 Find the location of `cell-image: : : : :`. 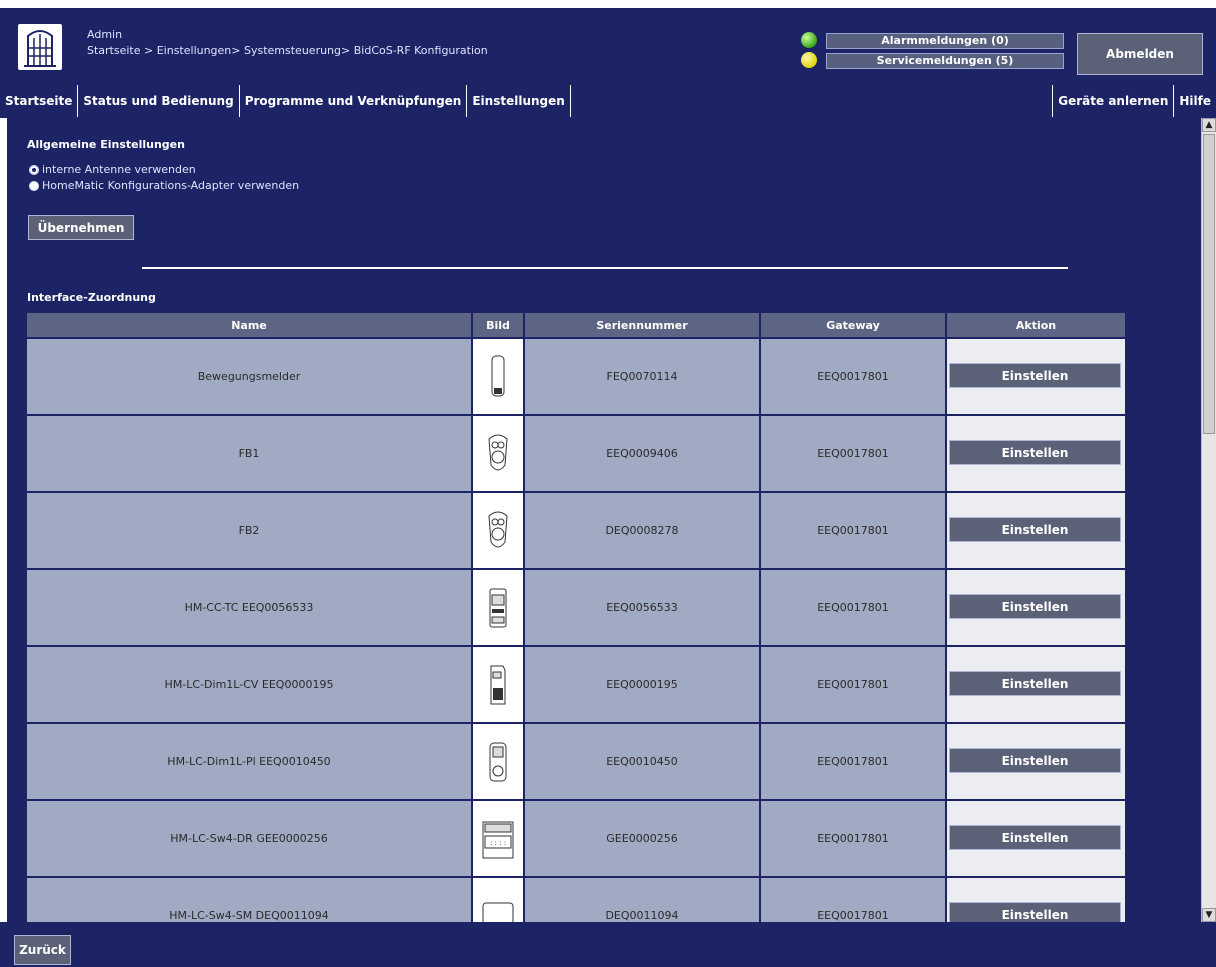

cell-image: : : : : is located at coordinates (498, 838).